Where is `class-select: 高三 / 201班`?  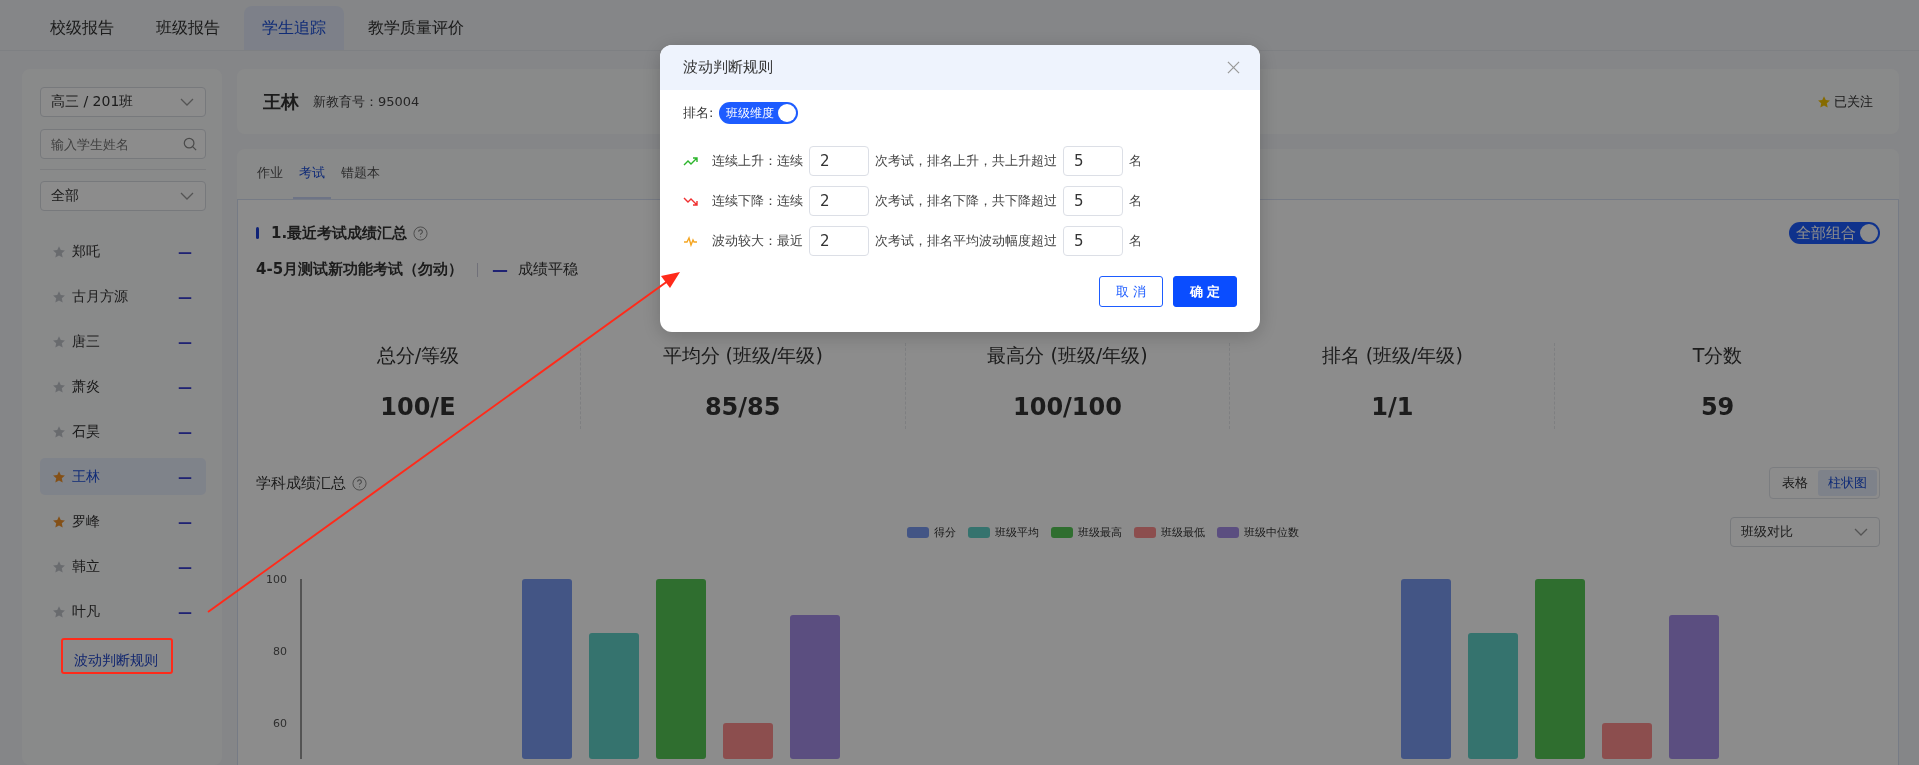 class-select: 高三 / 201班 is located at coordinates (123, 102).